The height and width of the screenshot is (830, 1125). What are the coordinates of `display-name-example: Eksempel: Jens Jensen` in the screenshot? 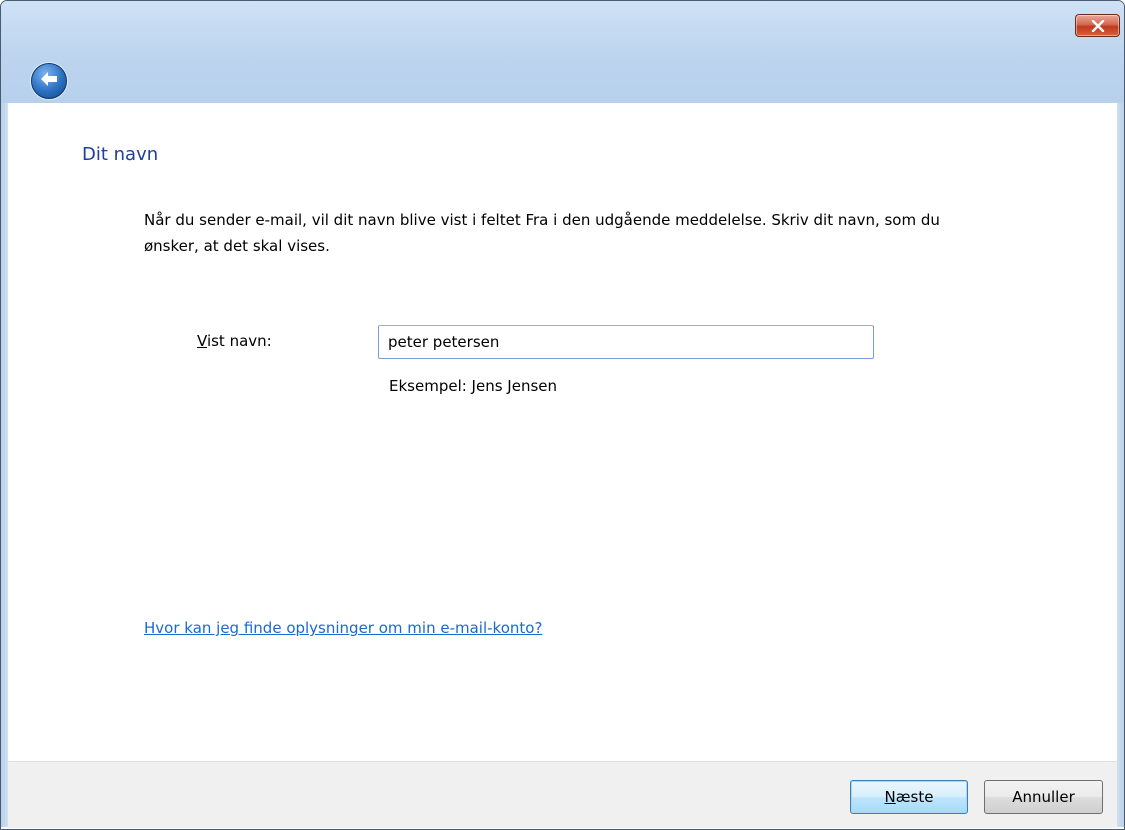 It's located at (473, 386).